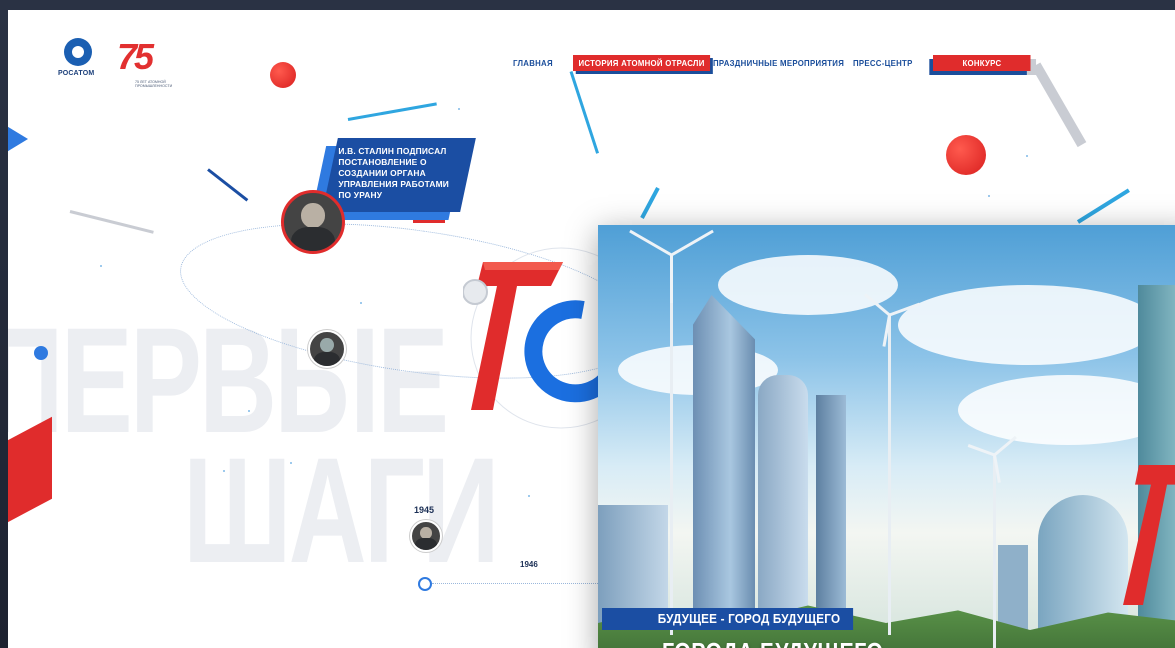  I want to click on rosatom-logo-text: РОСАТОМ, so click(76, 73).